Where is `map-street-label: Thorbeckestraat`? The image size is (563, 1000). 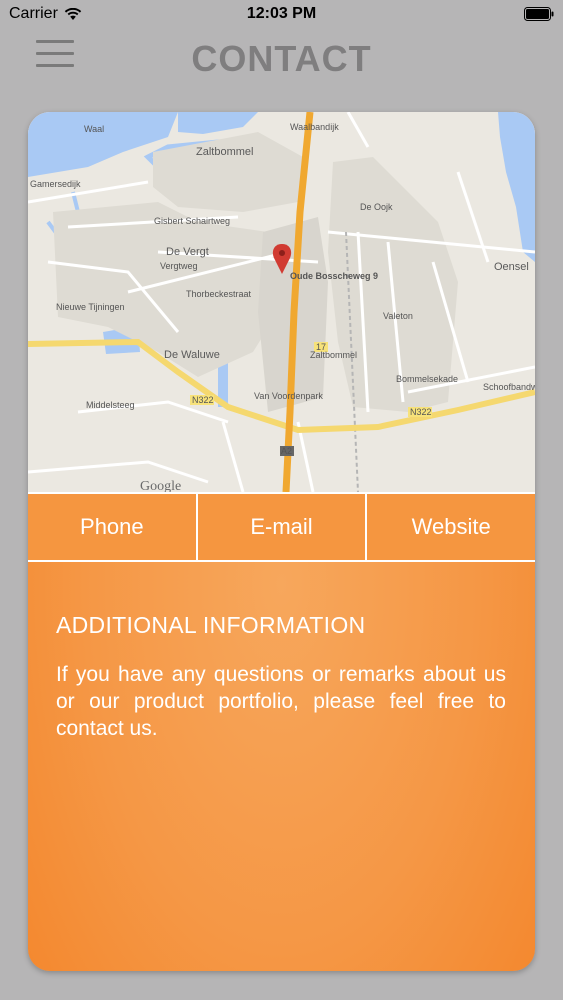
map-street-label: Thorbeckestraat is located at coordinates (219, 294).